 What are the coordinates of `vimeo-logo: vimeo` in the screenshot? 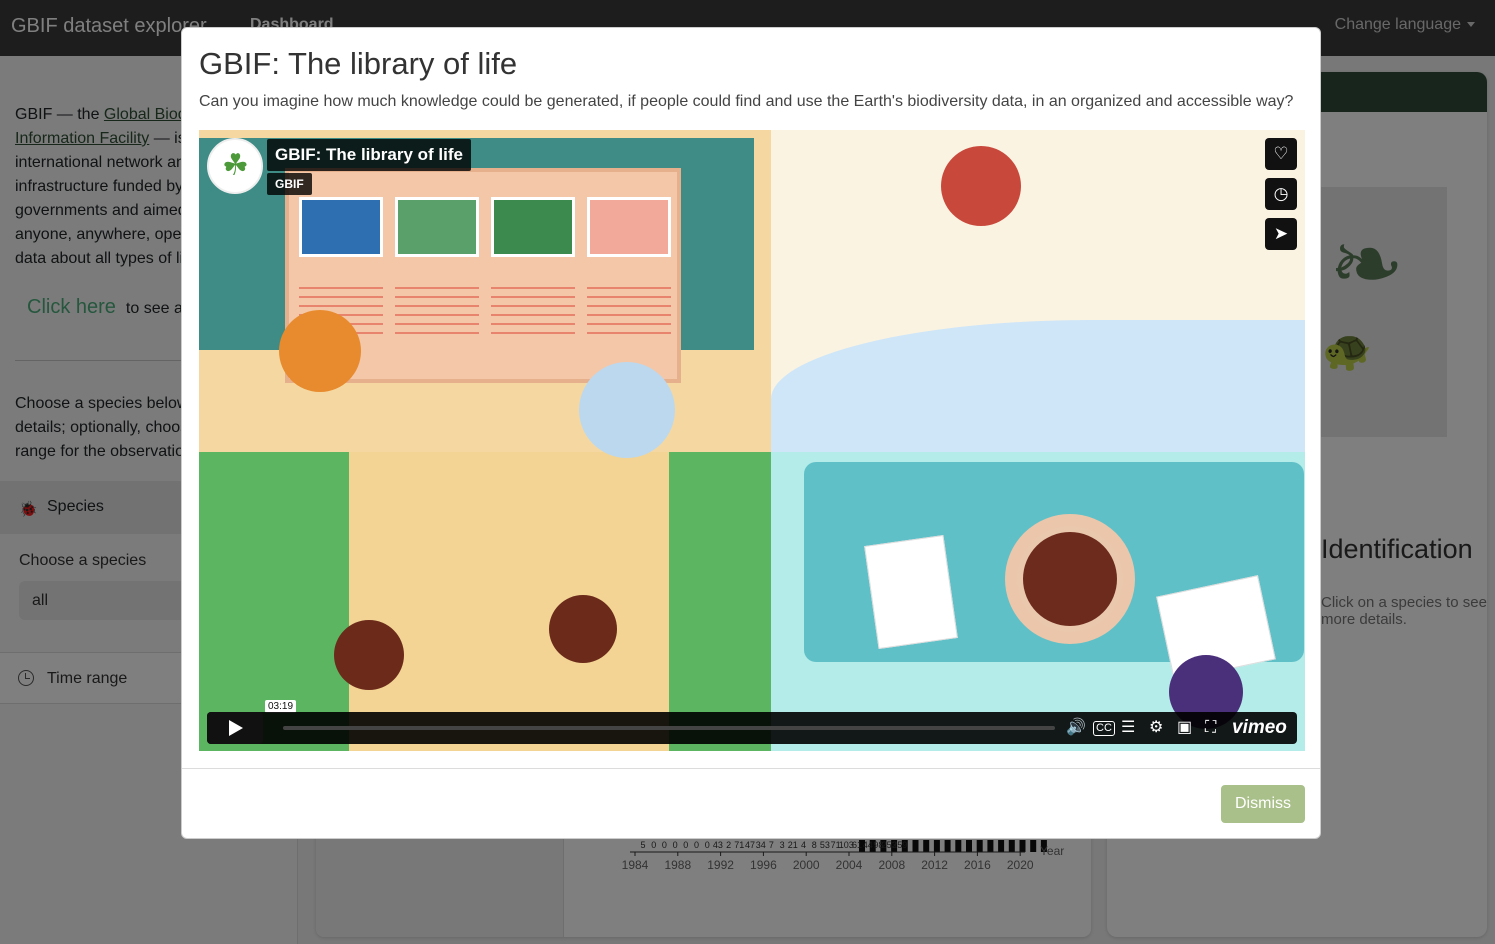 It's located at (1259, 728).